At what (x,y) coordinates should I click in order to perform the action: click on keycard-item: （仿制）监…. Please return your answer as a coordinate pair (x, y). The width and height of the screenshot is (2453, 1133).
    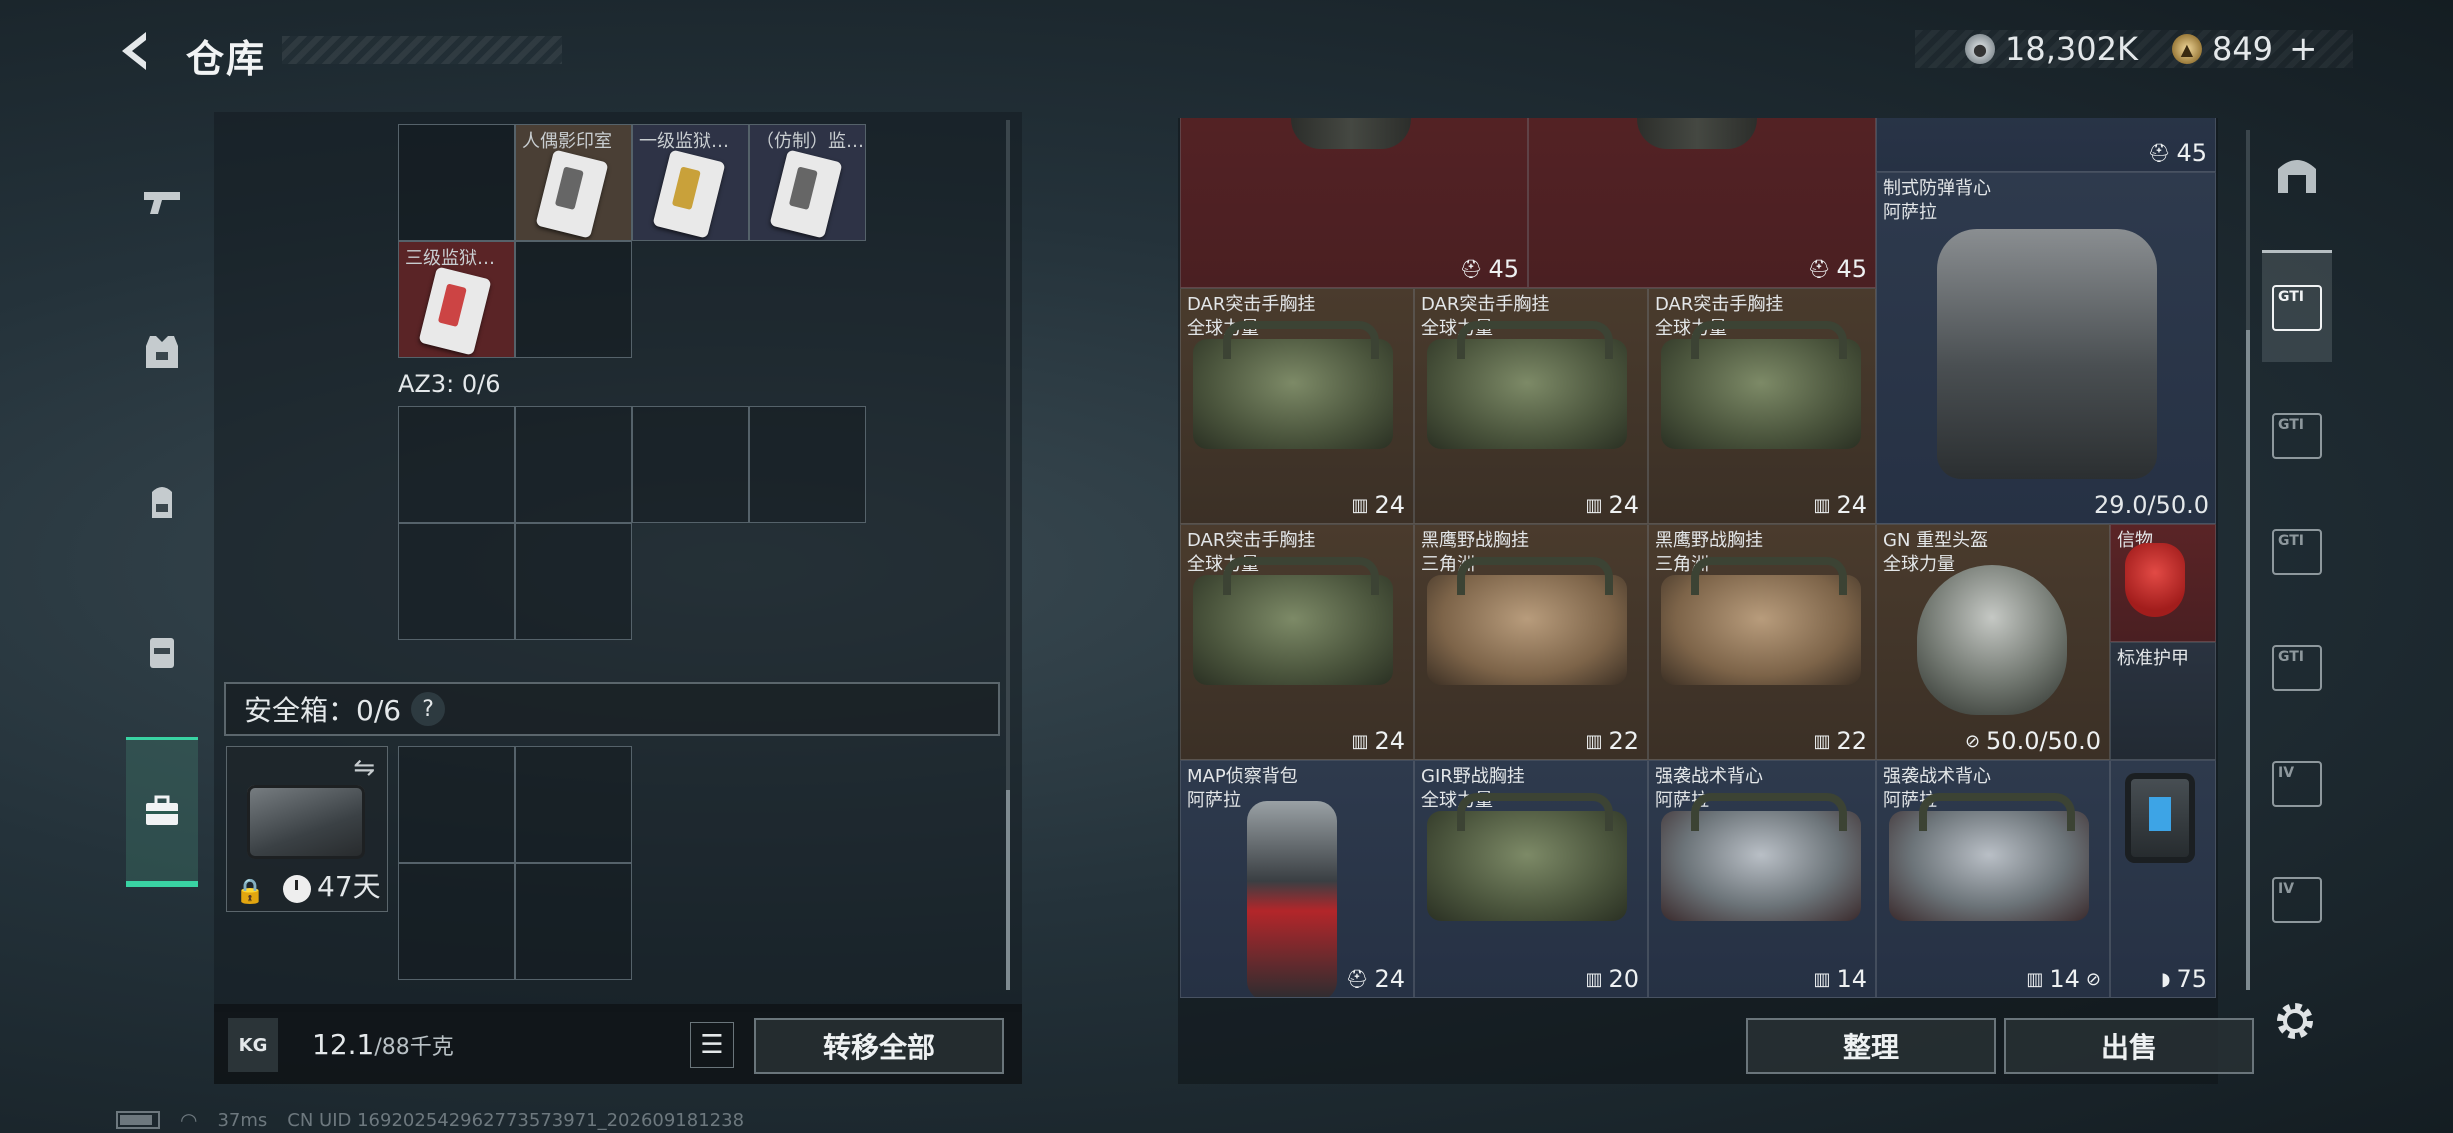
    Looking at the image, I should click on (807, 182).